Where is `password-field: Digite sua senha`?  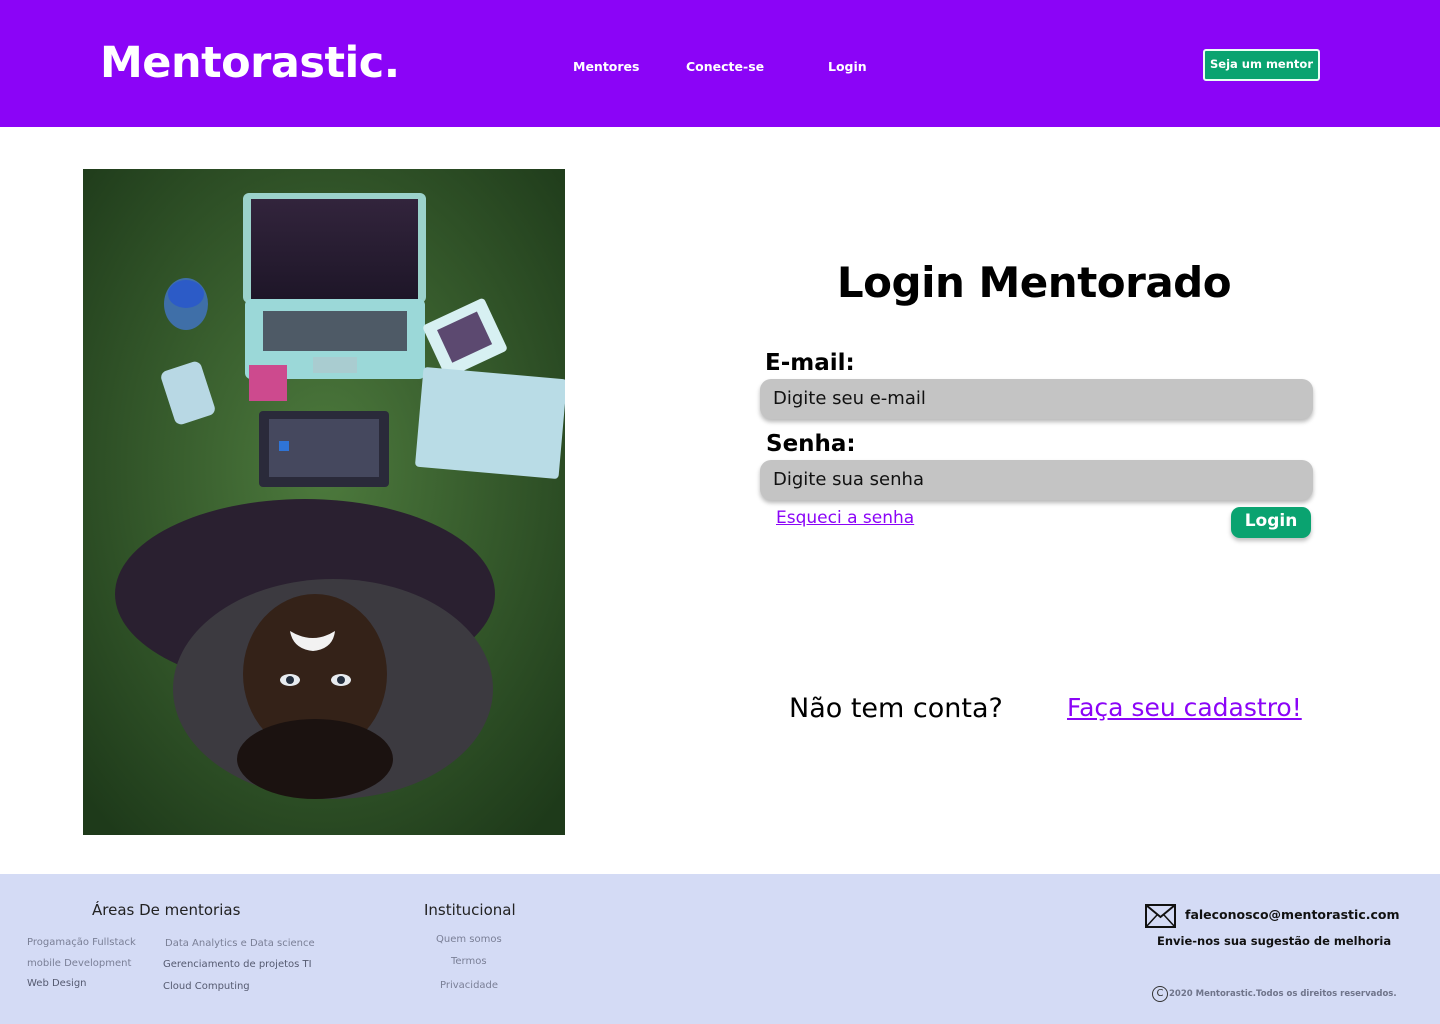 password-field: Digite sua senha is located at coordinates (1036, 480).